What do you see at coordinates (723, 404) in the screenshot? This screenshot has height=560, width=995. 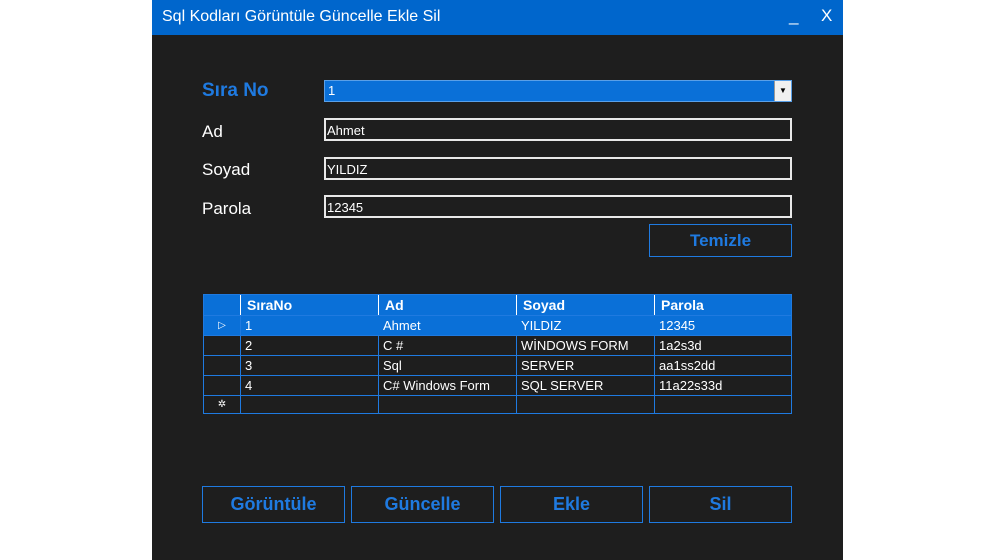 I see `cell-parola` at bounding box center [723, 404].